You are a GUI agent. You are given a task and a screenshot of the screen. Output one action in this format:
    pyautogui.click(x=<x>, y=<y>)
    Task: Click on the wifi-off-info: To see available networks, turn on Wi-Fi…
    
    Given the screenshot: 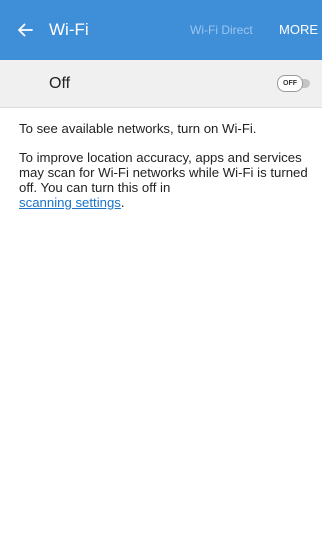 What is the action you would take?
    pyautogui.click(x=164, y=165)
    